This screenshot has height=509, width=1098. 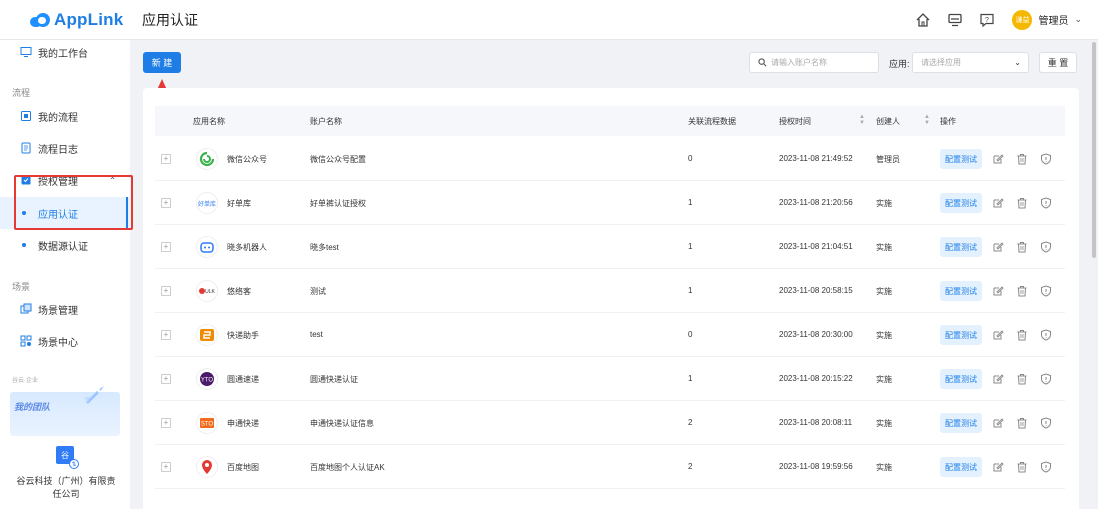 What do you see at coordinates (65, 148) in the screenshot?
I see `sidebar-item-flow-log: 流程日志` at bounding box center [65, 148].